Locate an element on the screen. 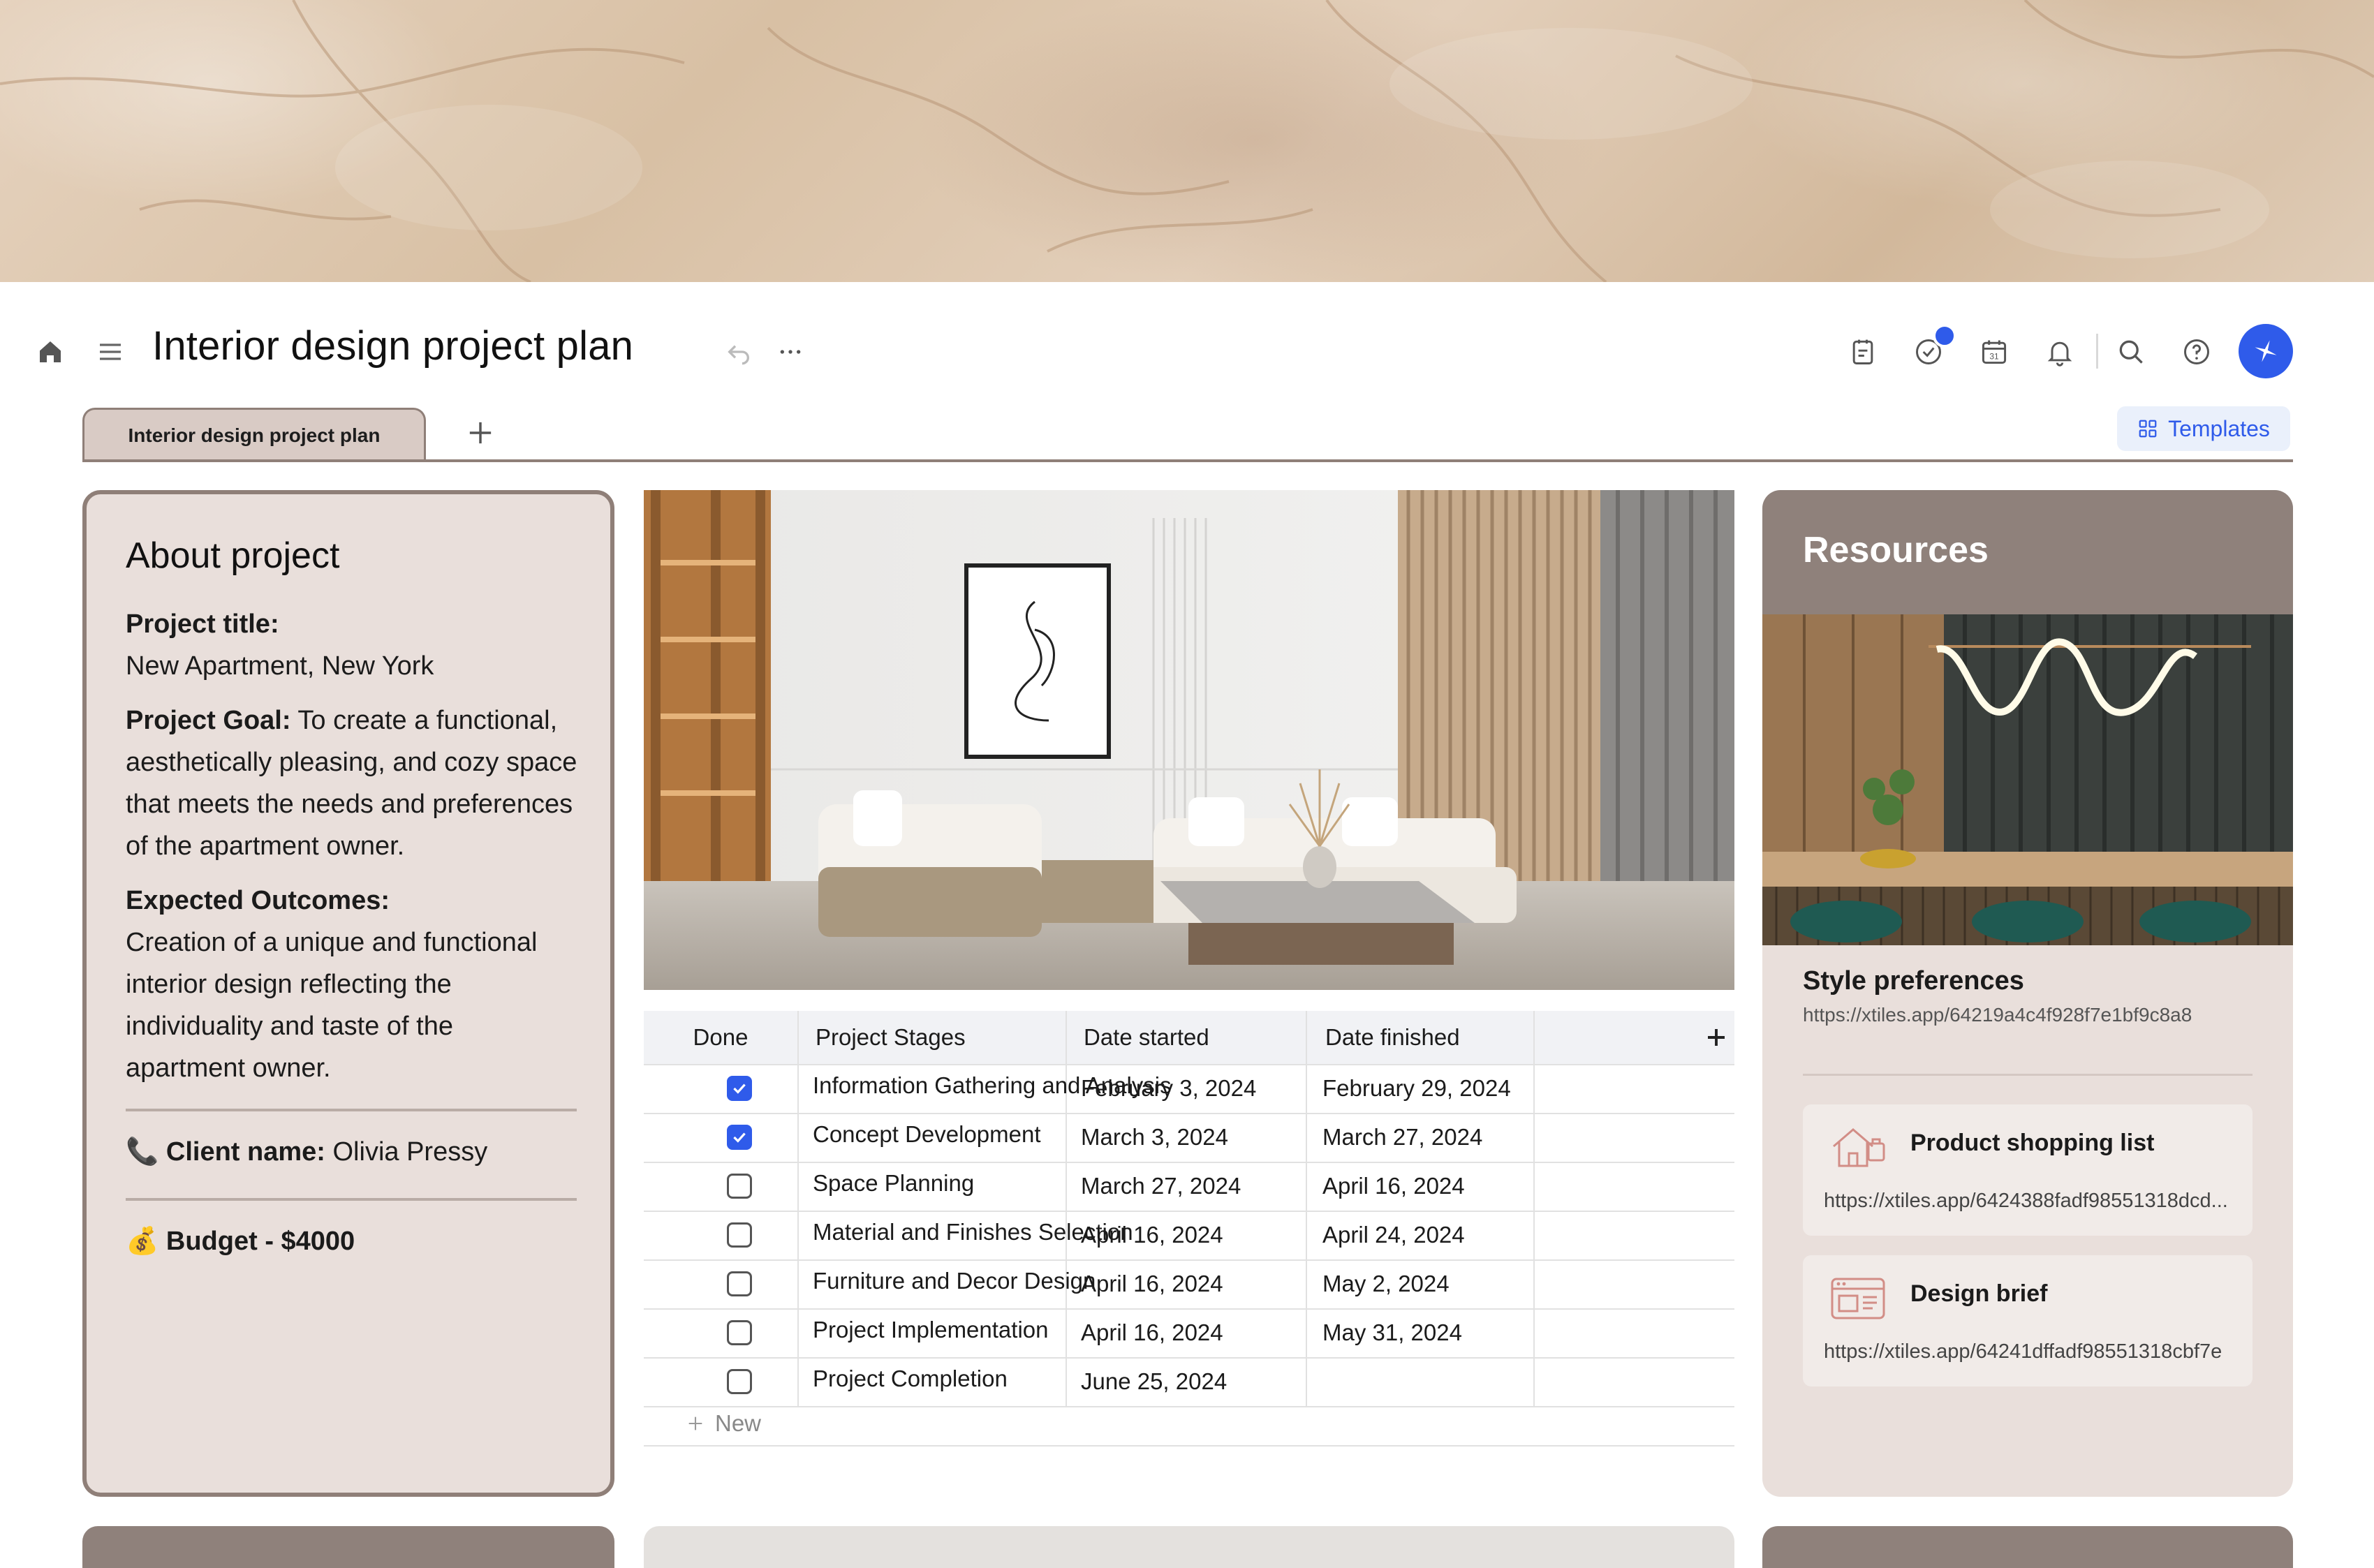 The image size is (2374, 1568). bottom-card-right is located at coordinates (2028, 1547).